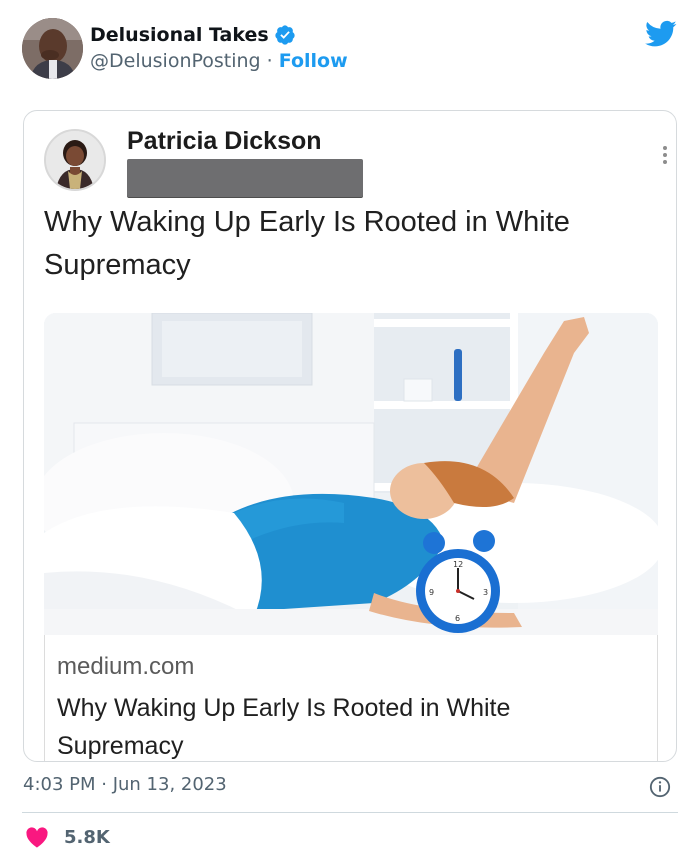 The image size is (700, 866). Describe the element at coordinates (285, 35) in the screenshot. I see `verified-badge-icon` at that location.